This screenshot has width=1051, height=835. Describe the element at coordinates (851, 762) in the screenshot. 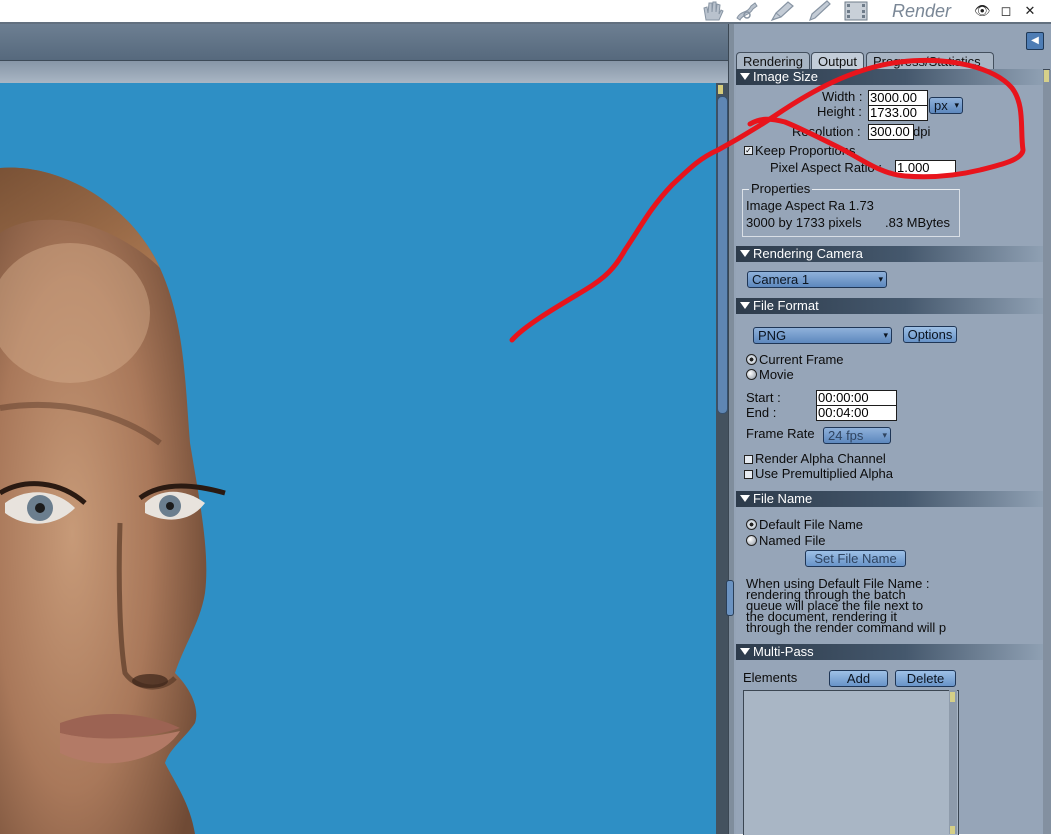

I see `elements-list` at that location.